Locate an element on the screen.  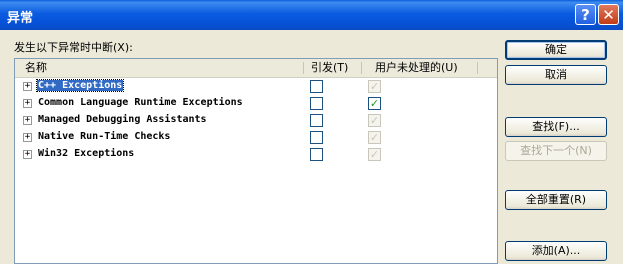
list-item: + Native Run-Time Checks ✓ is located at coordinates (256, 137).